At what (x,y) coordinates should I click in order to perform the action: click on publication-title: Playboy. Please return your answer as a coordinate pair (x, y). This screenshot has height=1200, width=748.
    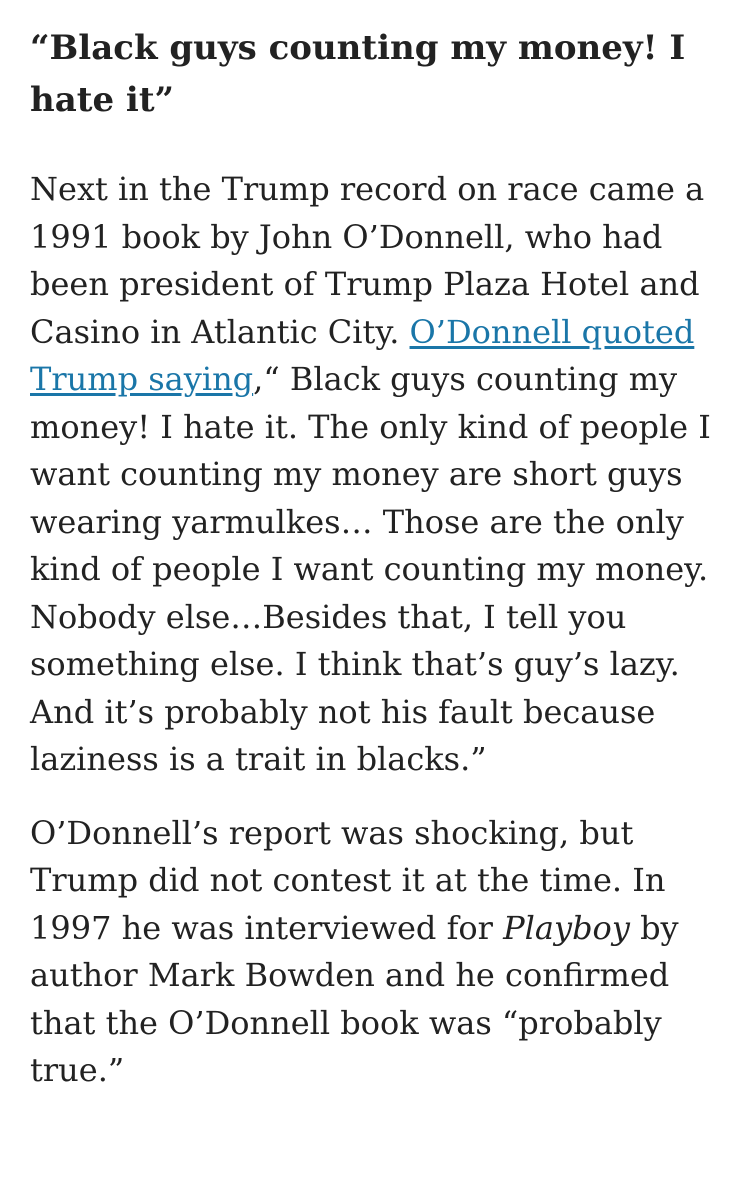
    Looking at the image, I should click on (566, 927).